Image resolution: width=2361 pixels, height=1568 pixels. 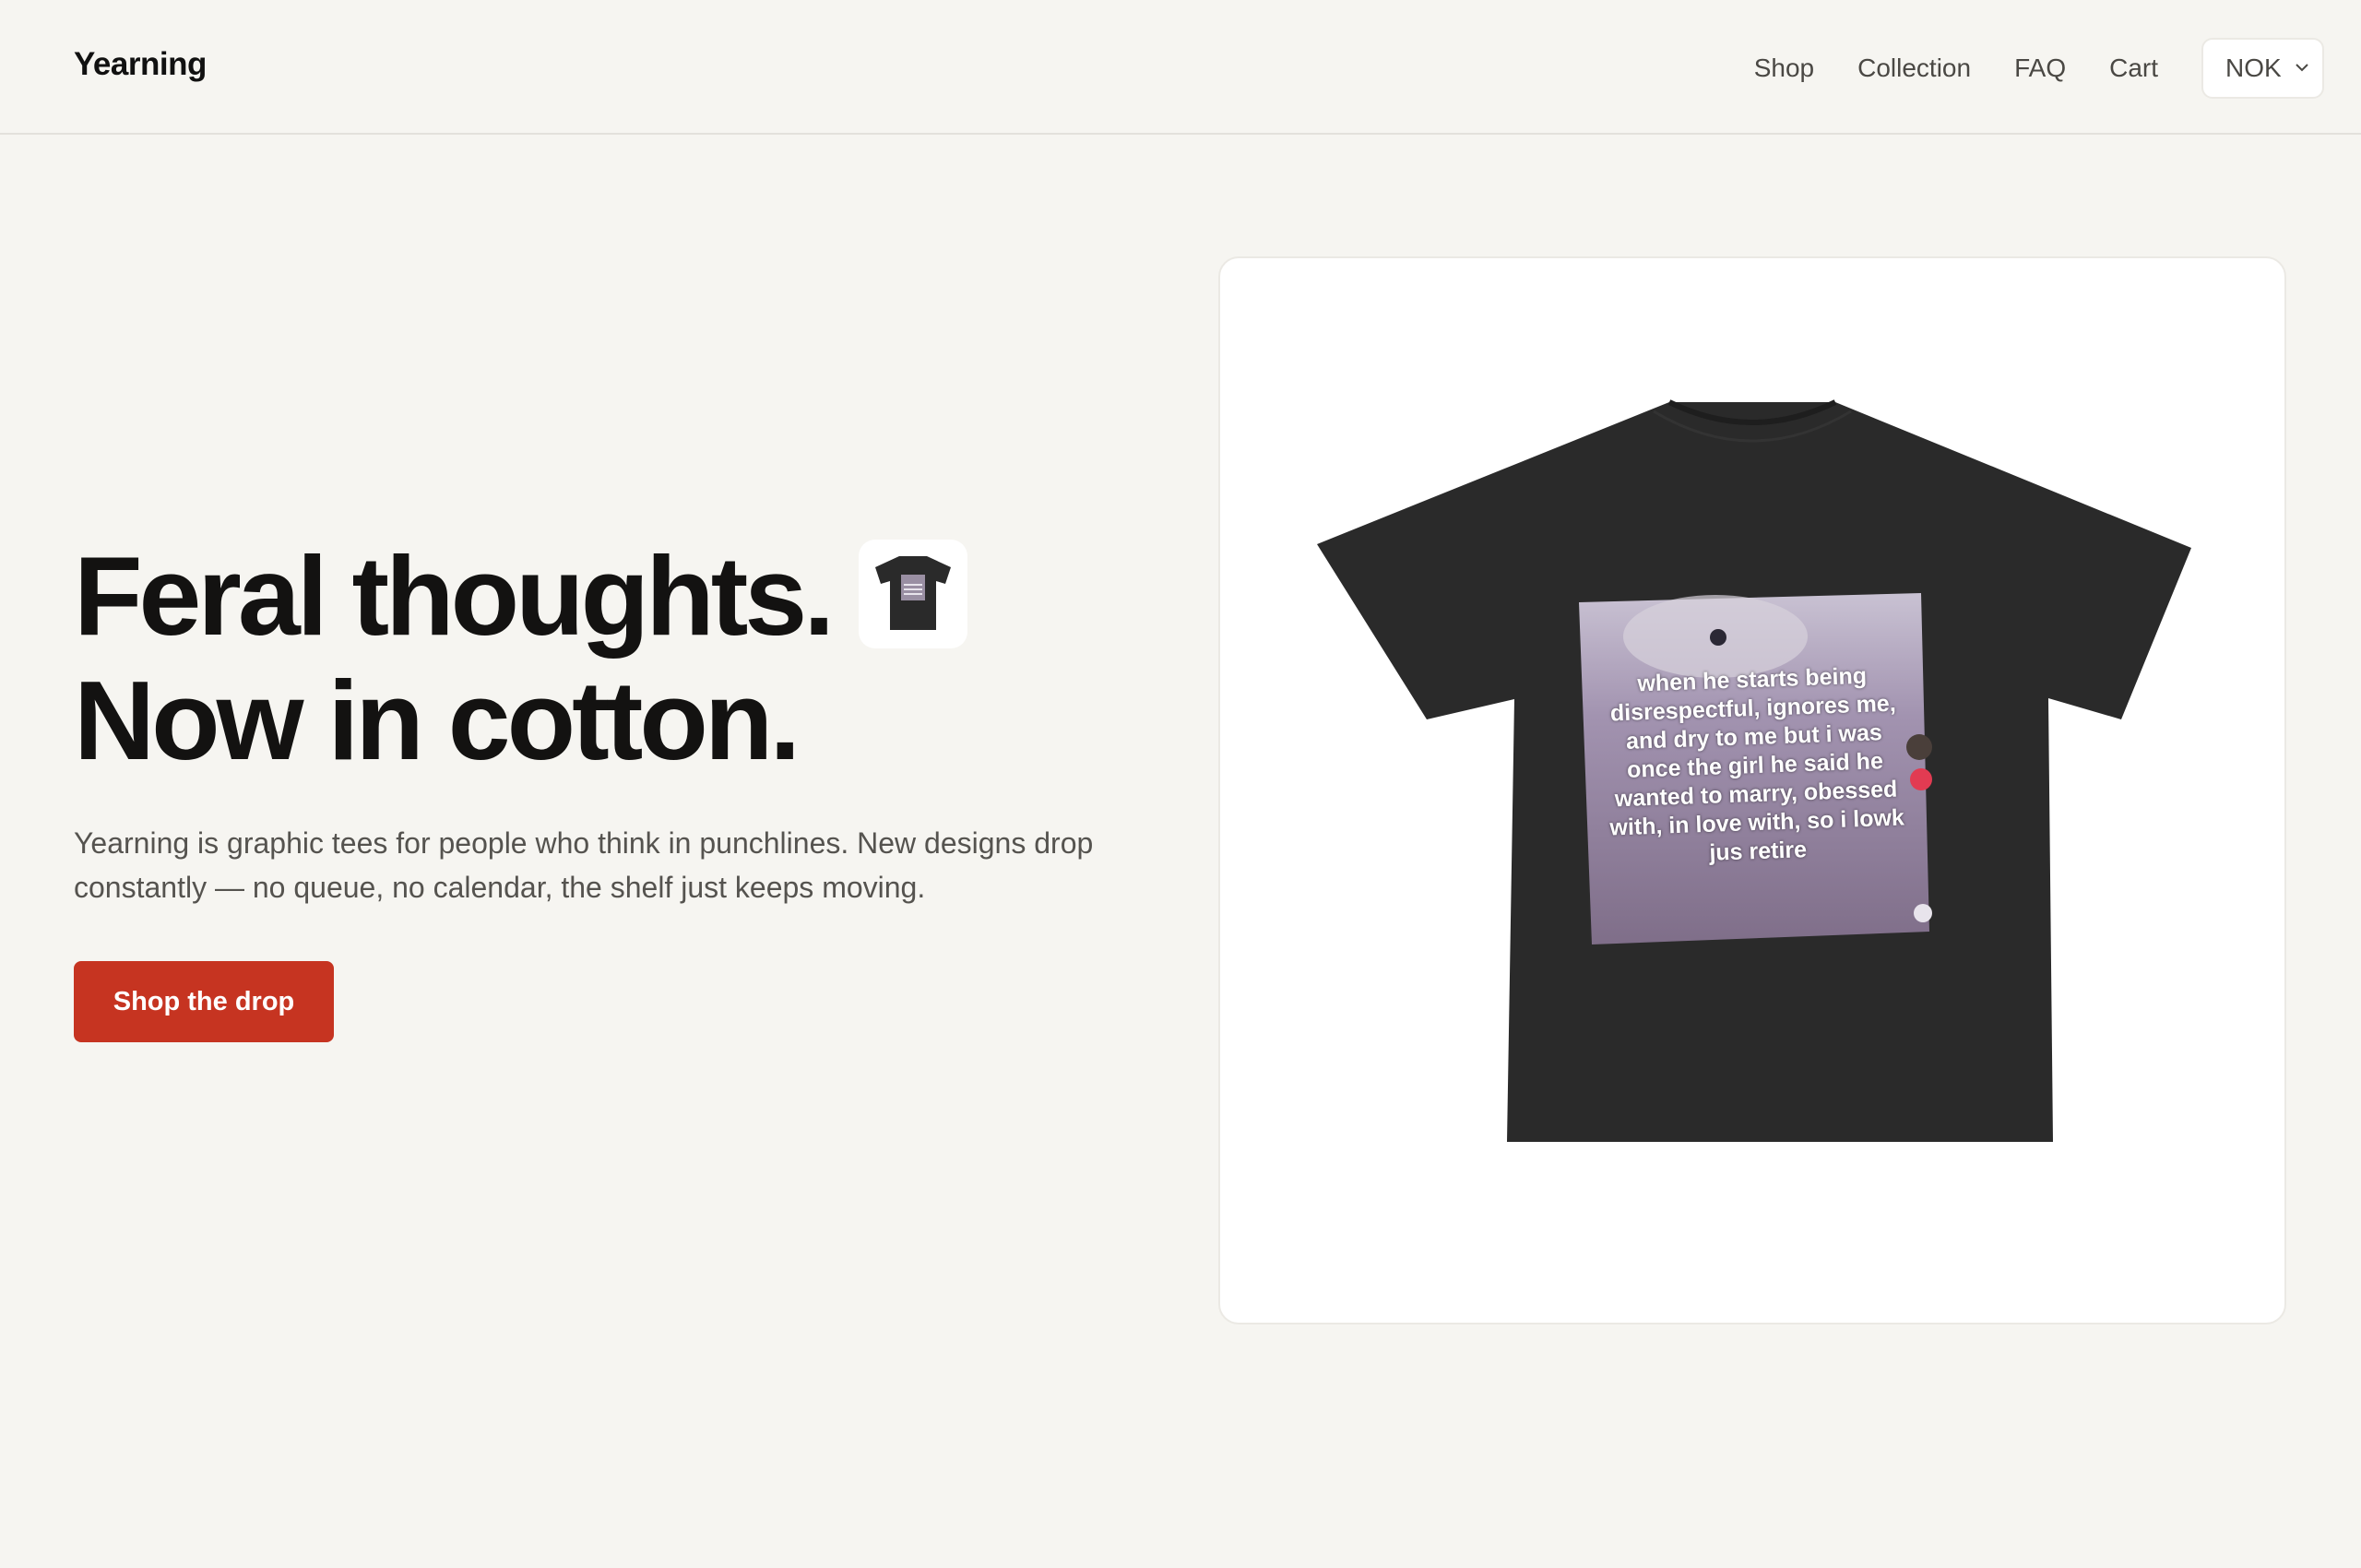 I want to click on nav-link-shop: Shop, so click(x=1784, y=68).